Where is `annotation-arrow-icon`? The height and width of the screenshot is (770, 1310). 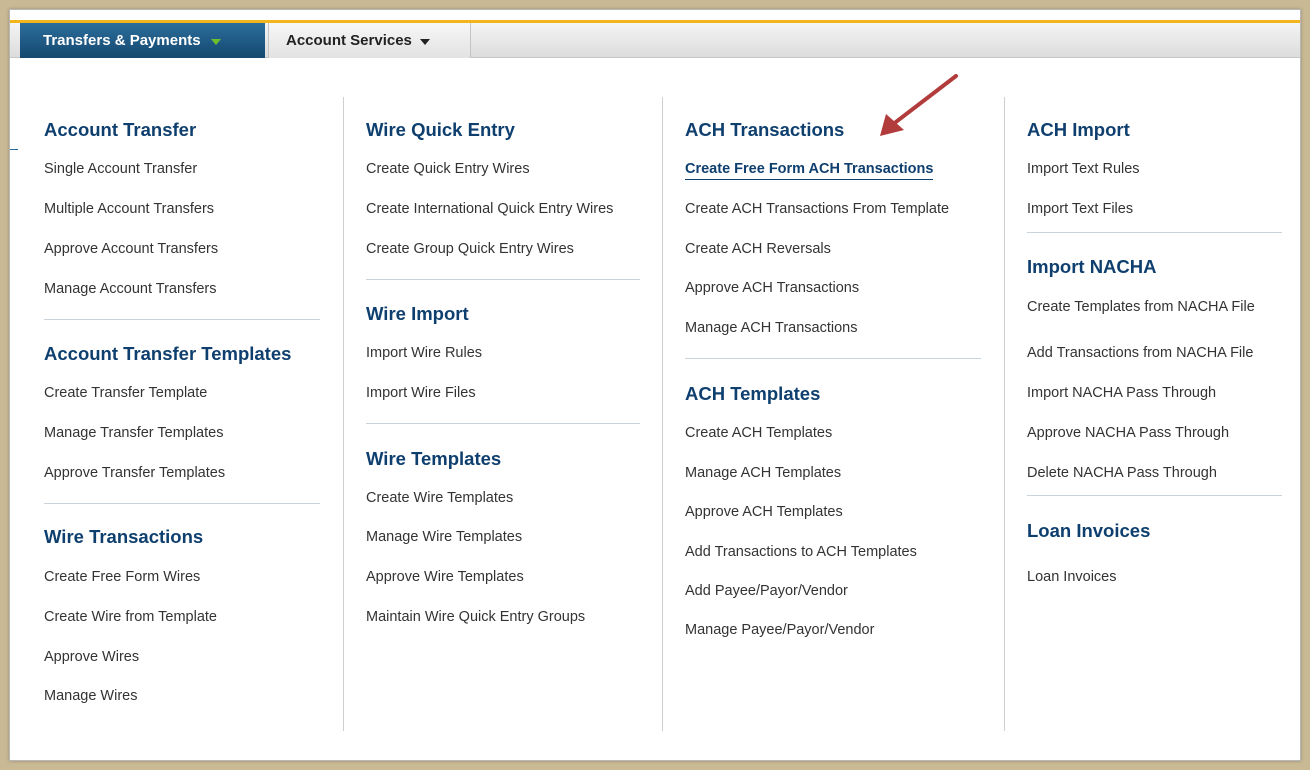 annotation-arrow-icon is located at coordinates (919, 105).